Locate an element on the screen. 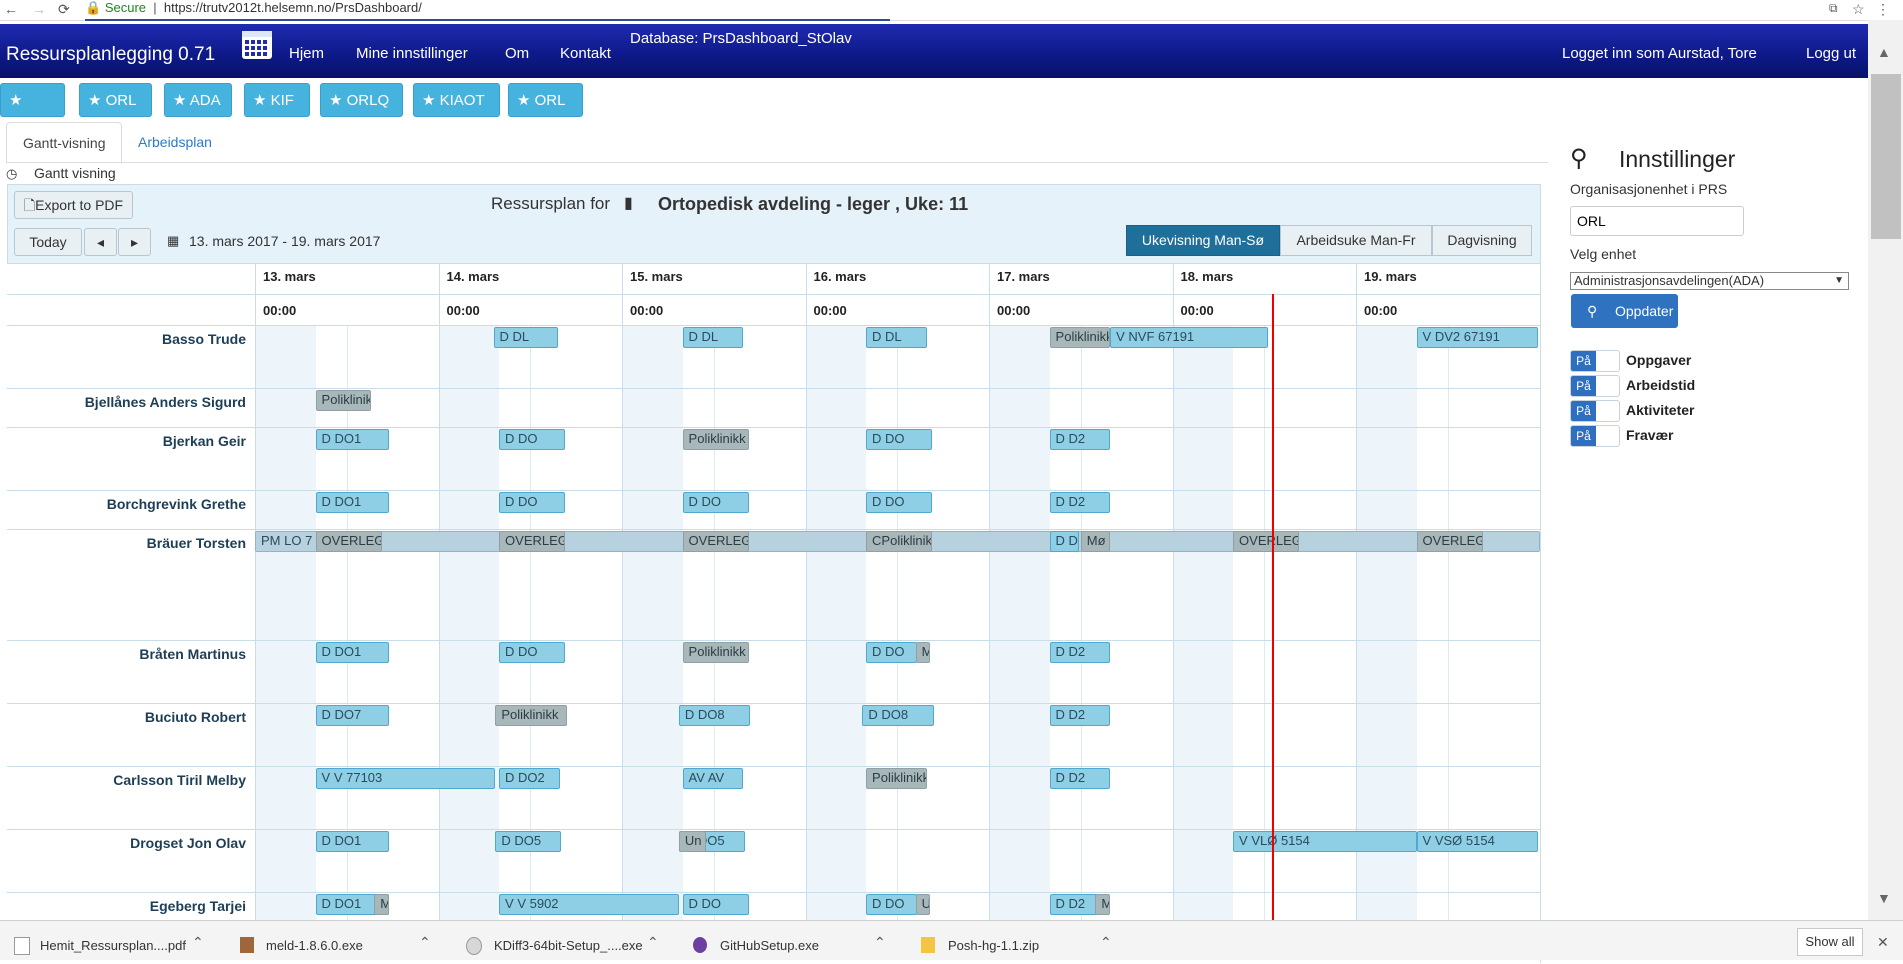 The width and height of the screenshot is (1903, 964). scroll-down-icon: ▼ is located at coordinates (1884, 898).